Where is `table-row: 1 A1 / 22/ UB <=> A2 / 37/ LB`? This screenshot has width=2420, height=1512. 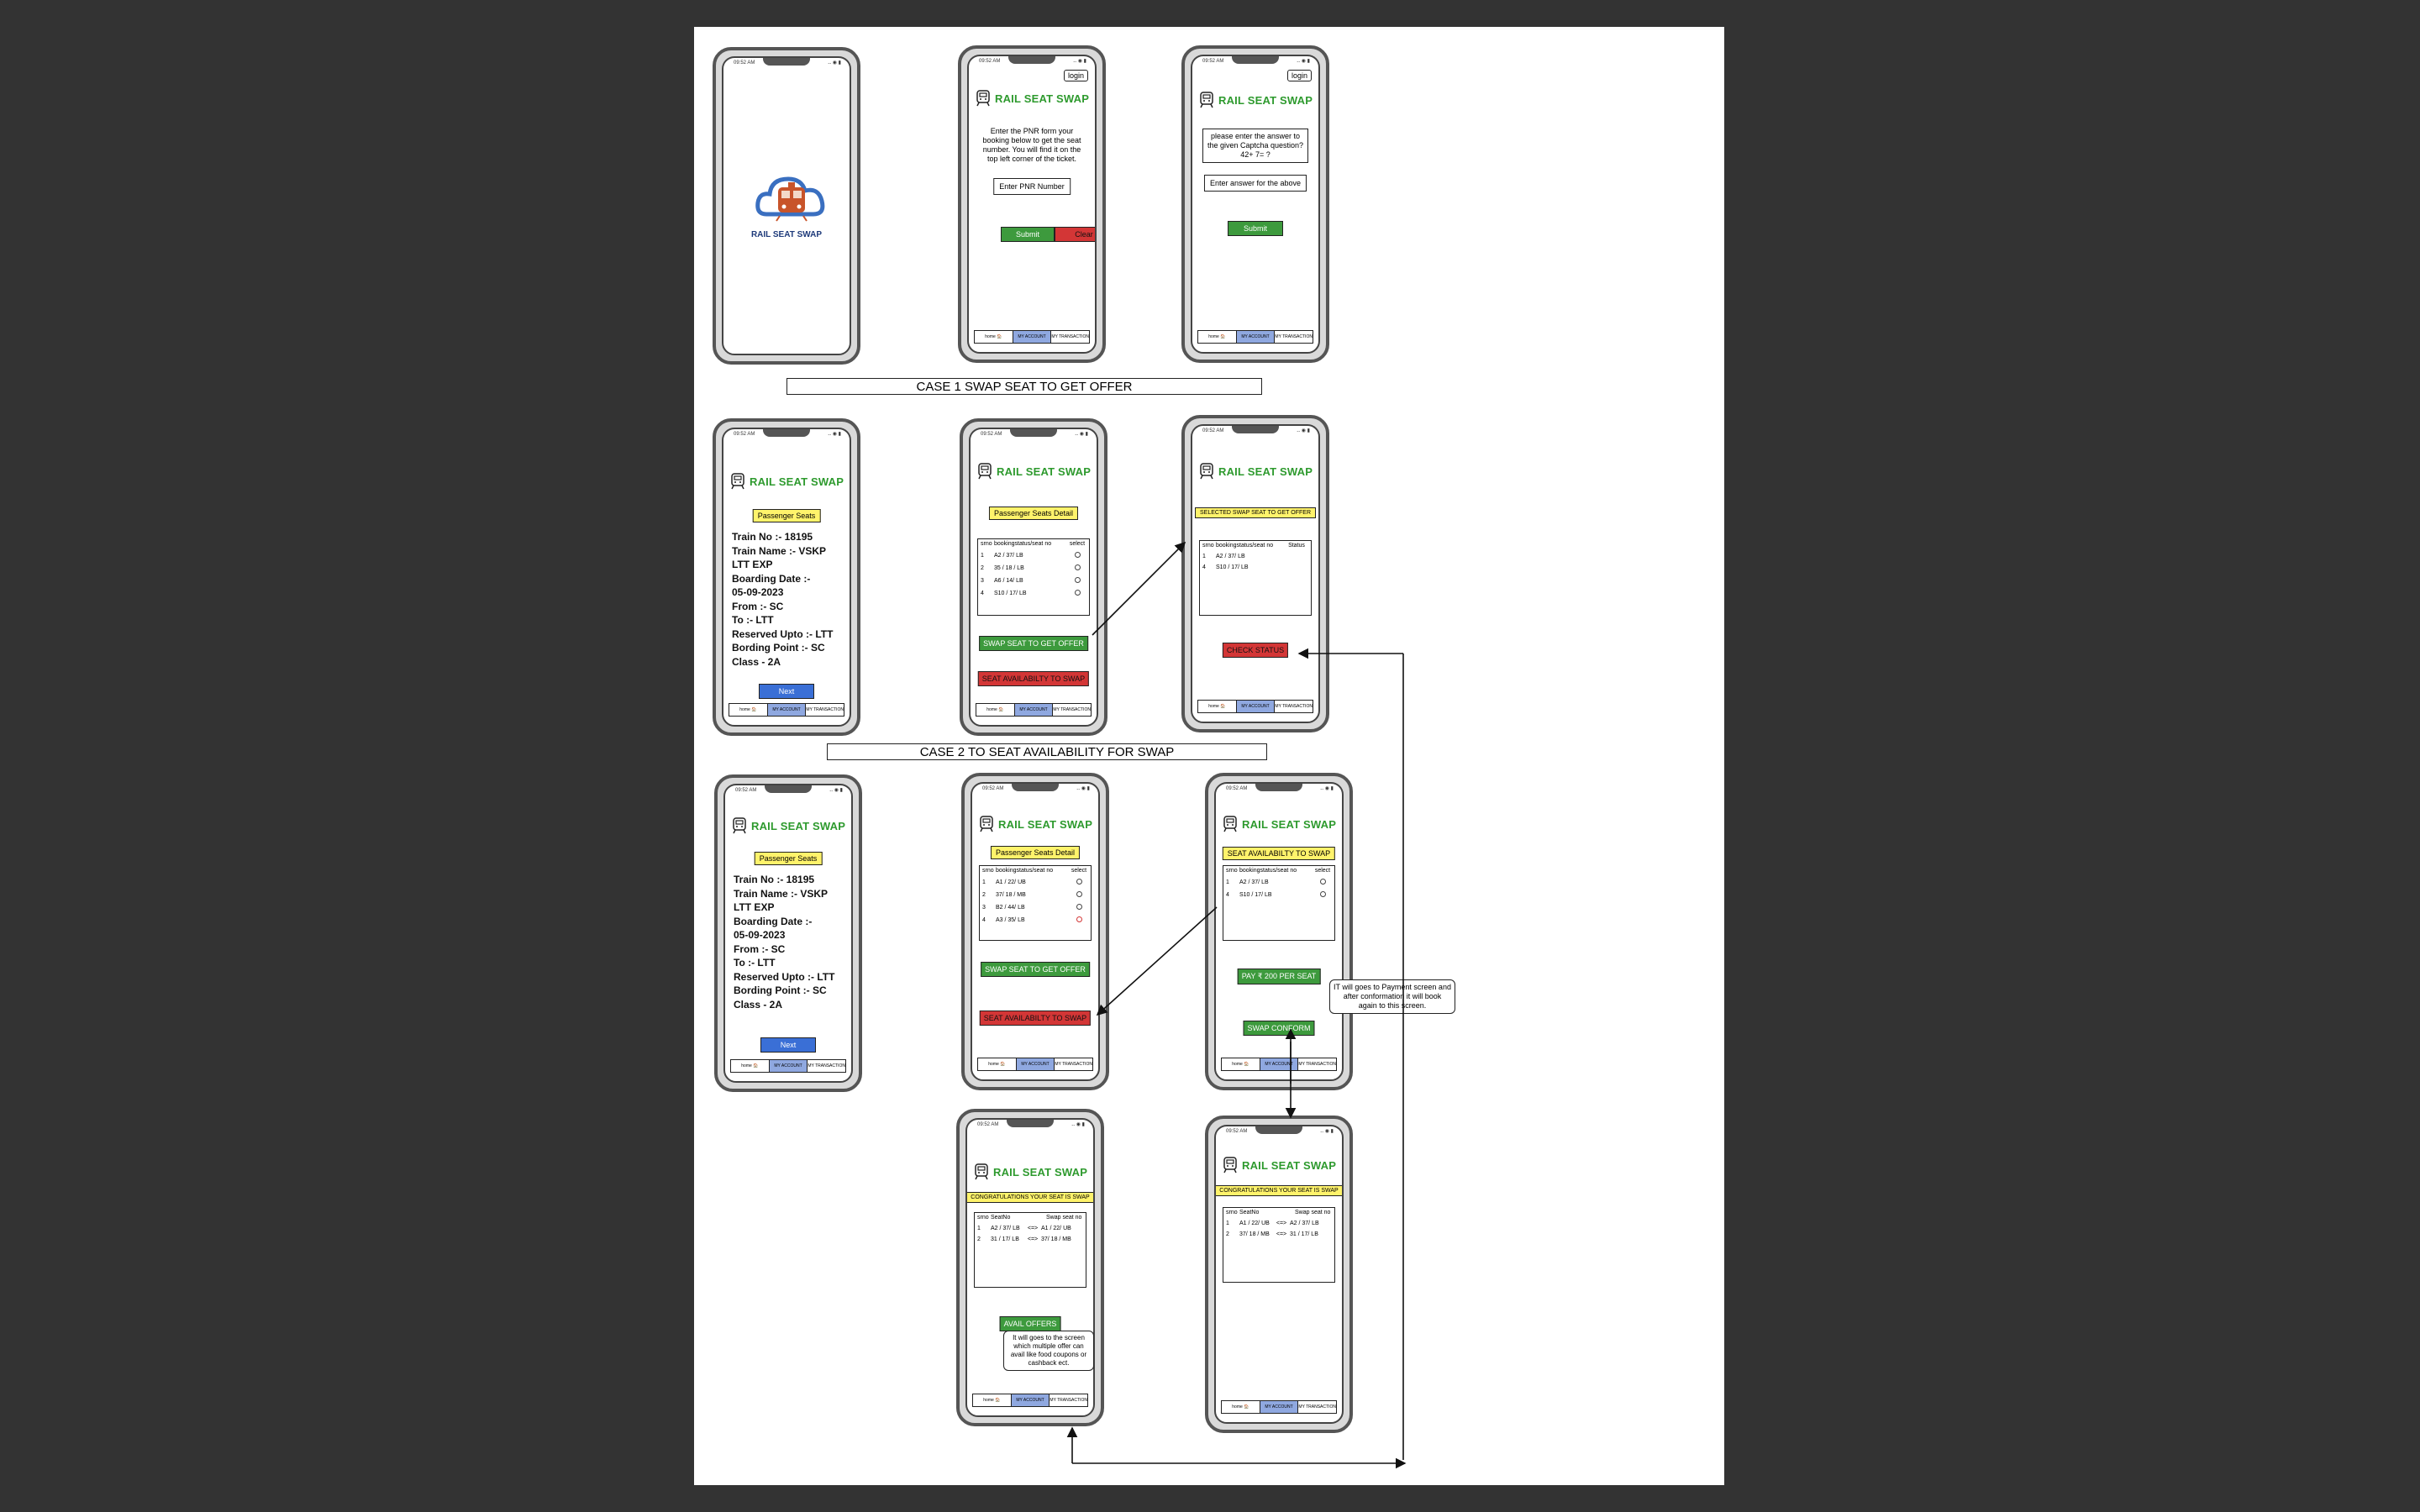
table-row: 1 A1 / 22/ UB <=> A2 / 37/ LB is located at coordinates (1272, 1223).